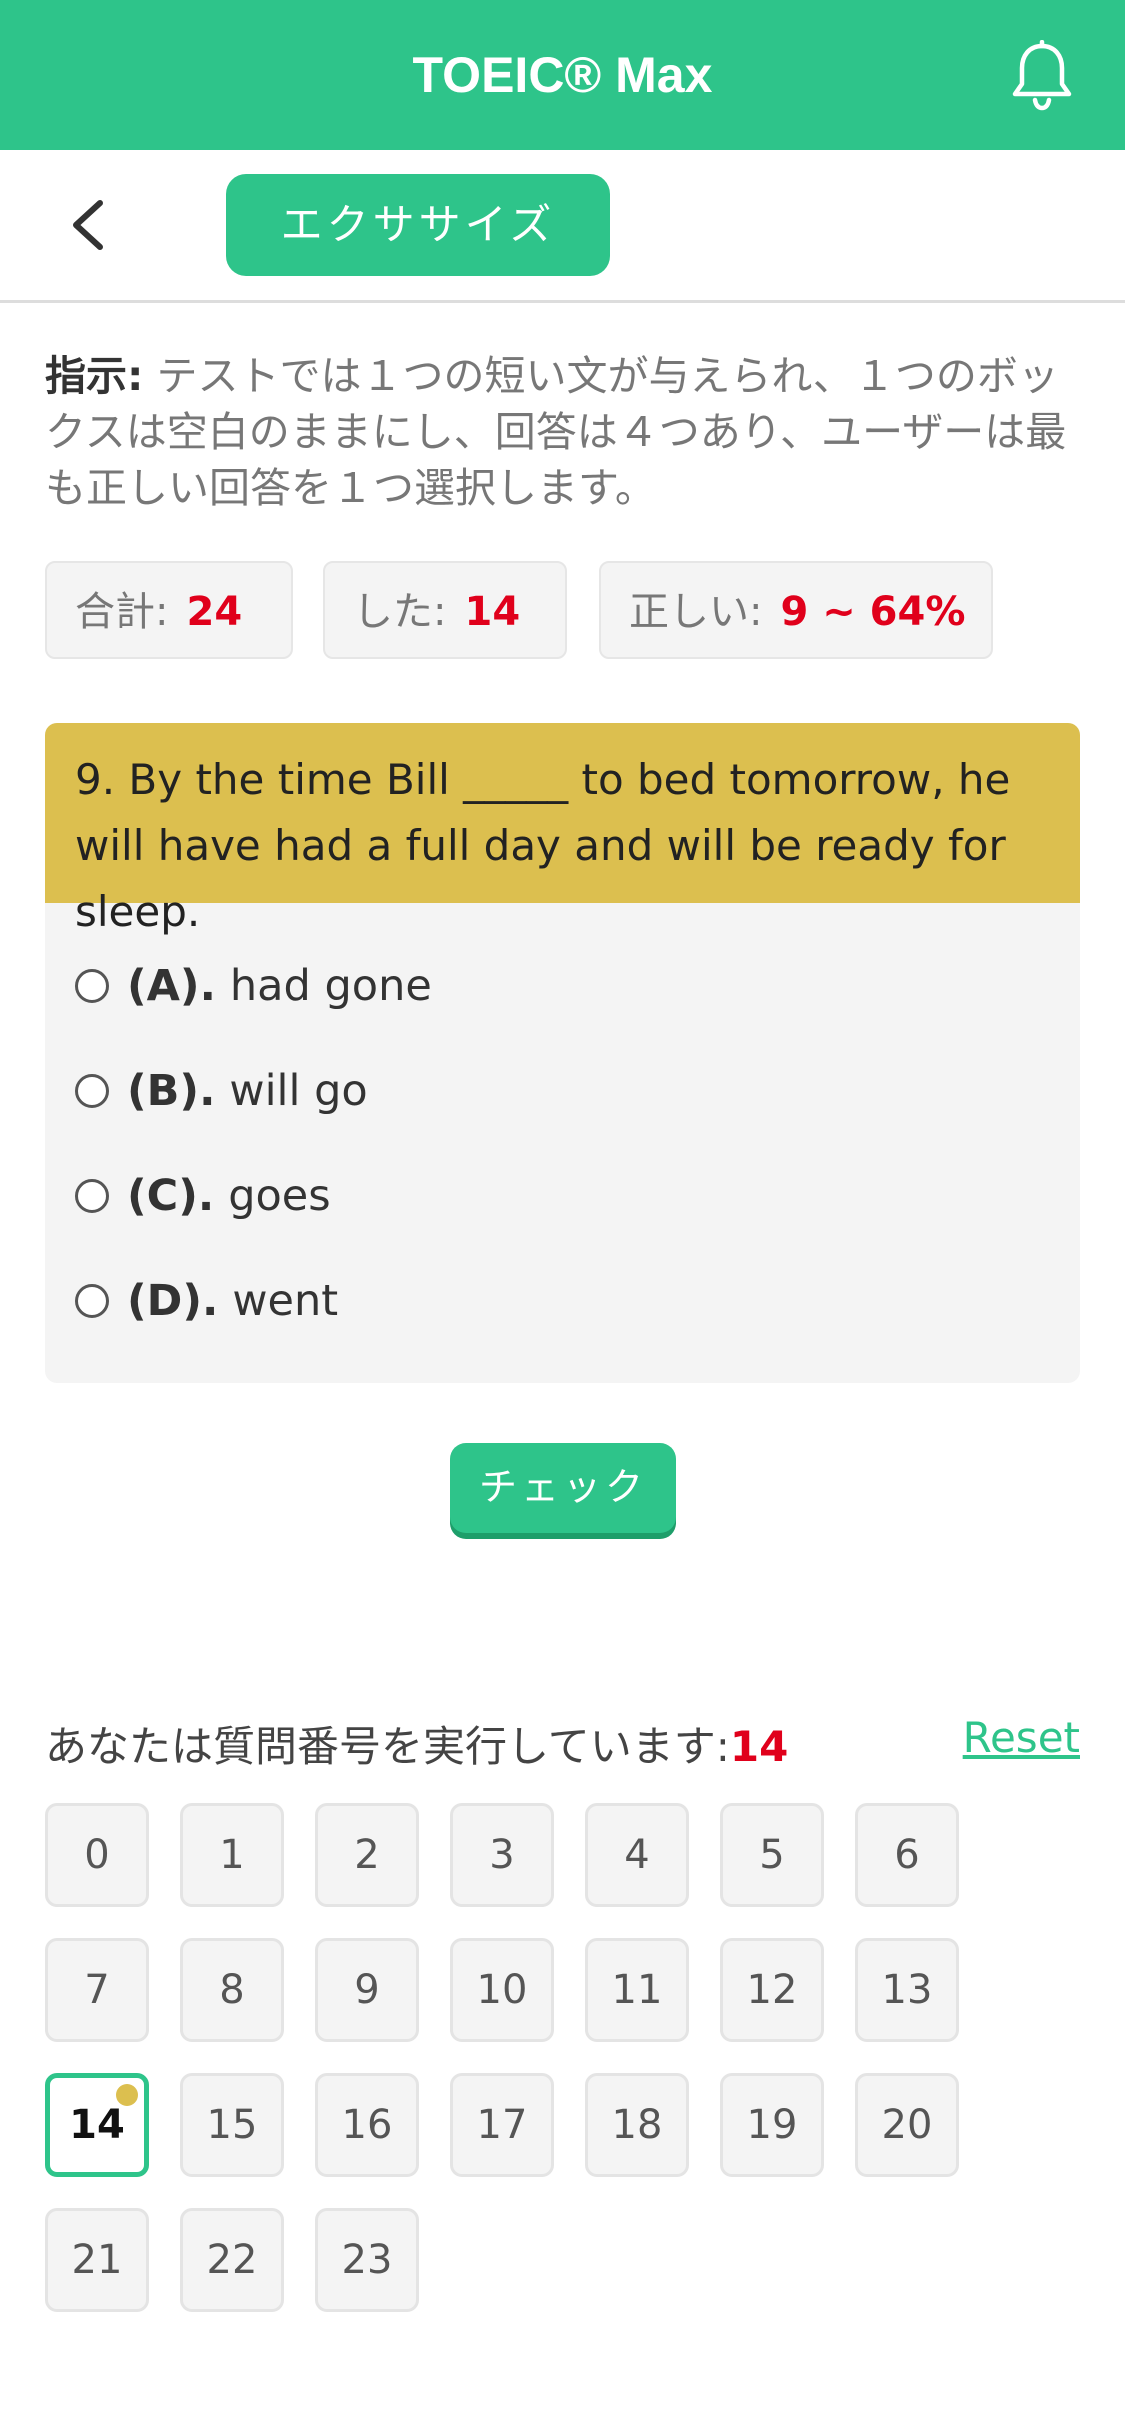 This screenshot has width=1125, height=2436. What do you see at coordinates (173, 1300) in the screenshot?
I see `option-letter: (D).` at bounding box center [173, 1300].